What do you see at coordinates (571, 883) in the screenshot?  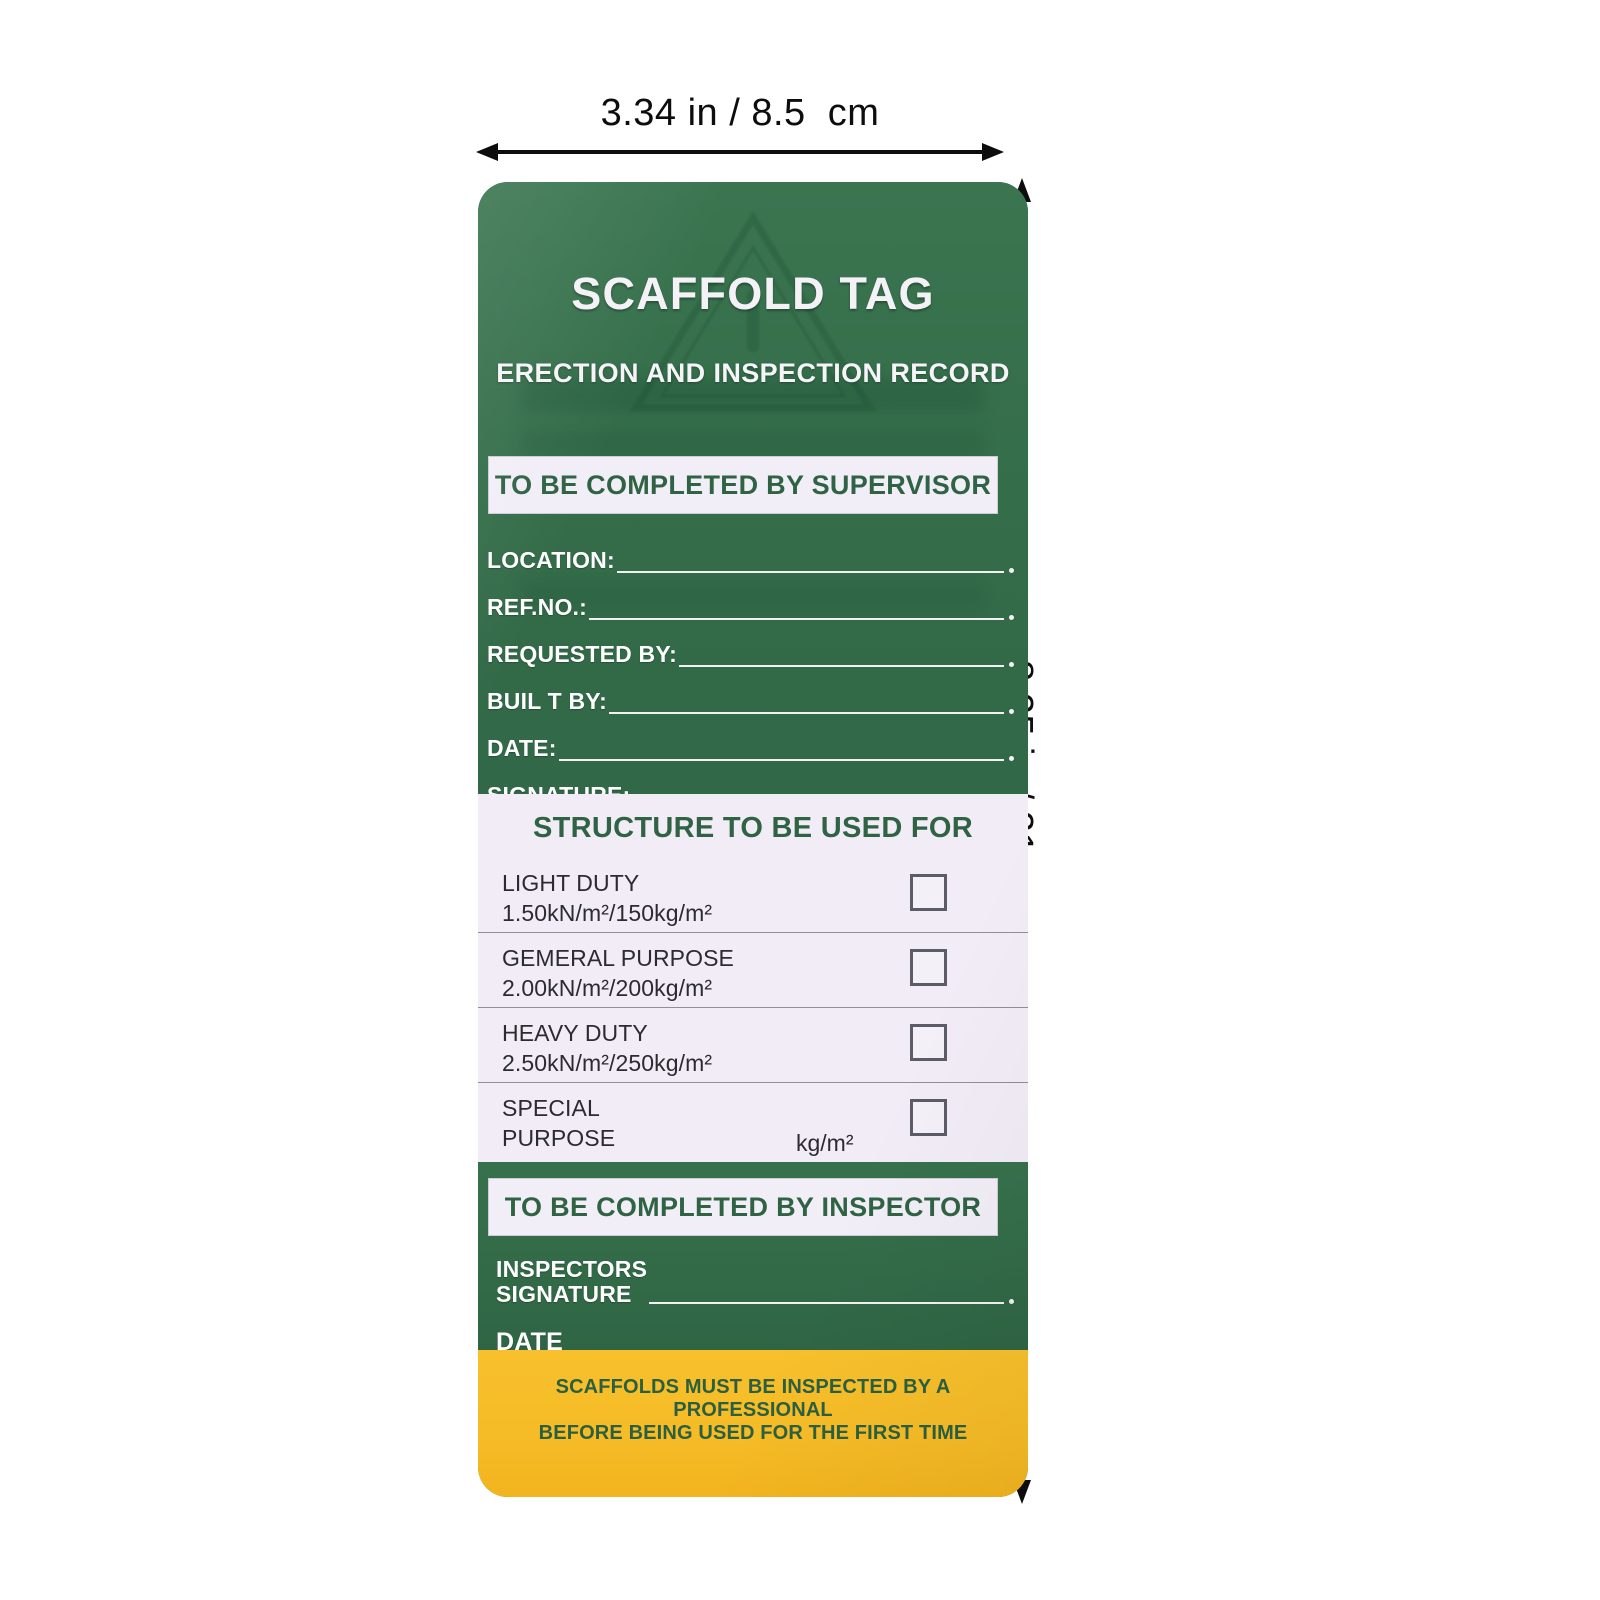 I see `duty-name-light-duty: LIGHT DUTY` at bounding box center [571, 883].